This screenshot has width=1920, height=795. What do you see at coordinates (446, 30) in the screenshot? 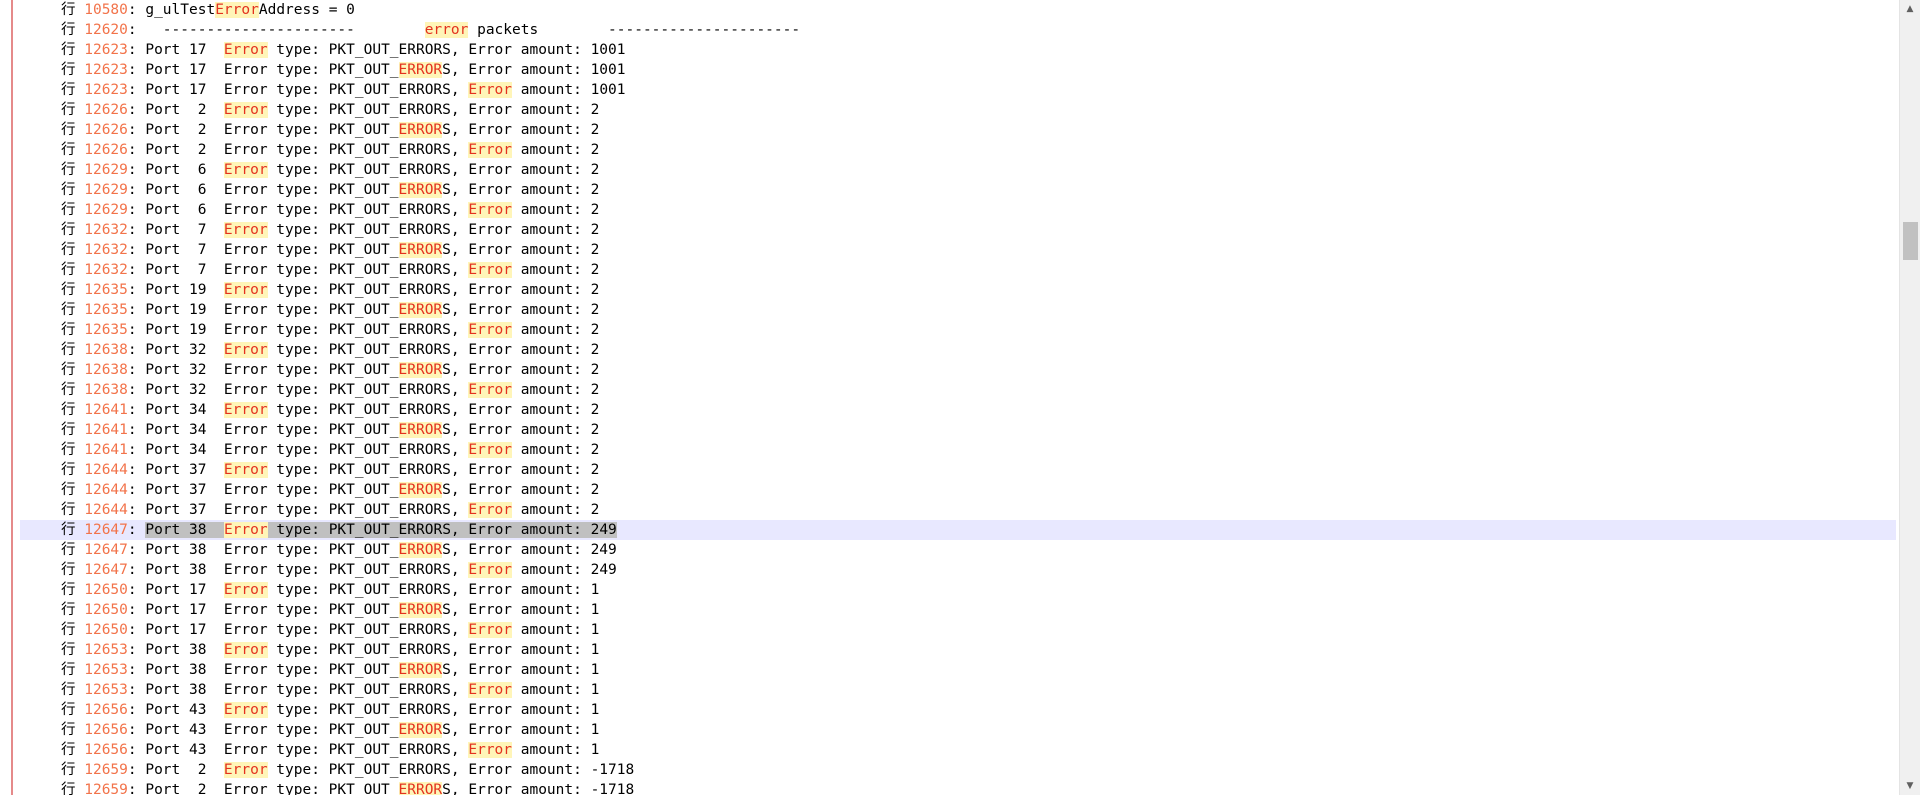
I see `match-highlight: error` at bounding box center [446, 30].